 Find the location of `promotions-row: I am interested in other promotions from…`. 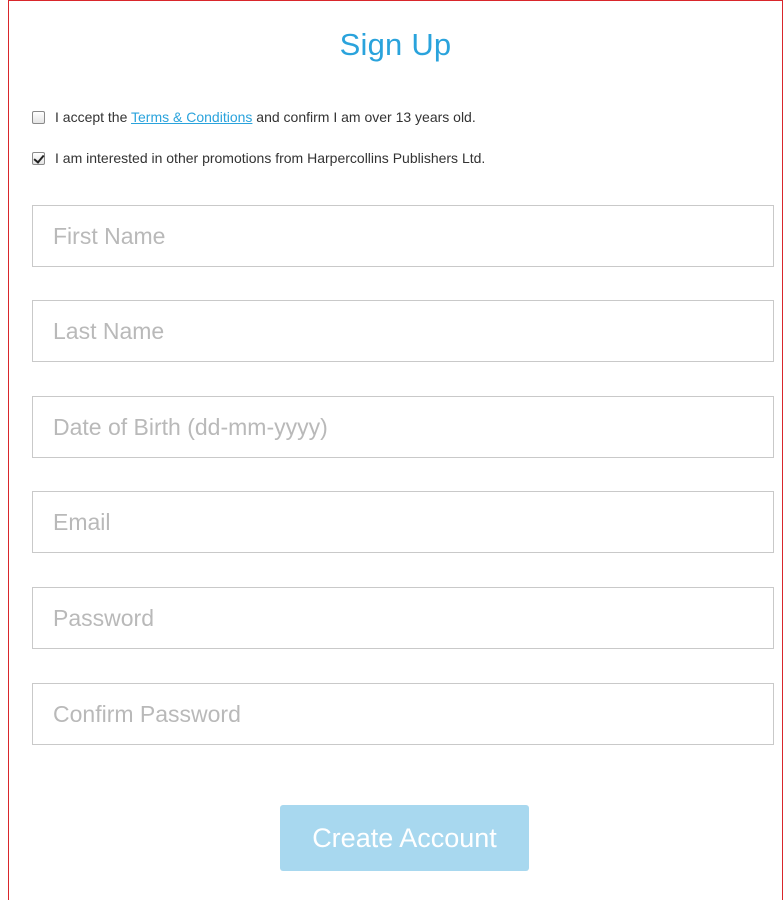

promotions-row: I am interested in other promotions from… is located at coordinates (258, 158).